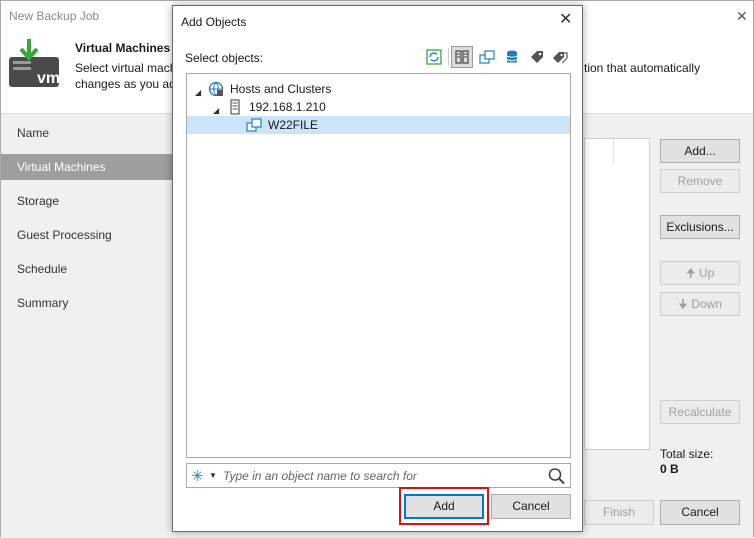 This screenshot has height=538, width=754. I want to click on search-box: ✳ ▼, so click(378, 475).